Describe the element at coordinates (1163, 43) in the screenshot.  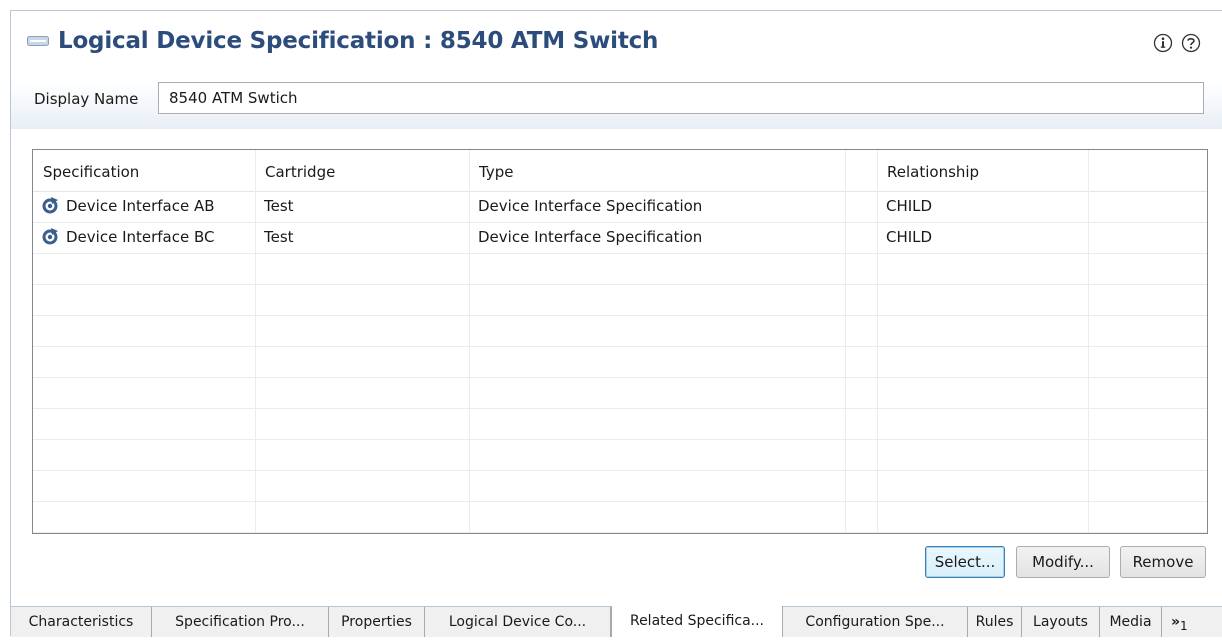
I see `info-circle-icon` at that location.